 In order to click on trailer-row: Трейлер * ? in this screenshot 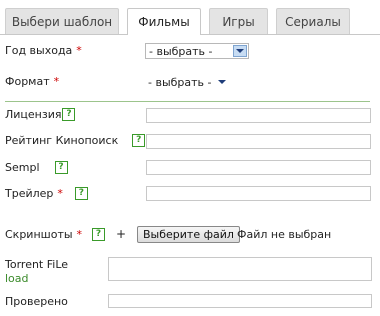, I will do `click(46, 193)`.